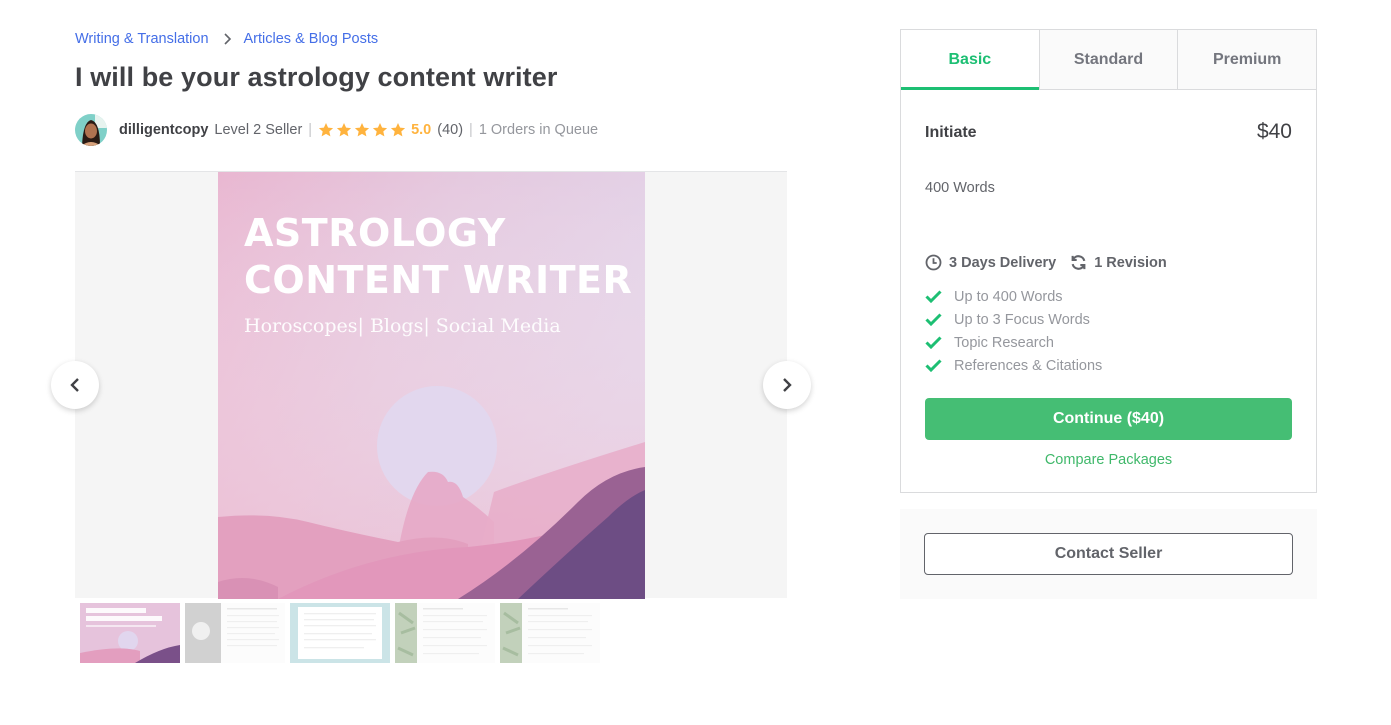  Describe the element at coordinates (258, 130) in the screenshot. I see `seller-level: Level 2 Seller` at that location.